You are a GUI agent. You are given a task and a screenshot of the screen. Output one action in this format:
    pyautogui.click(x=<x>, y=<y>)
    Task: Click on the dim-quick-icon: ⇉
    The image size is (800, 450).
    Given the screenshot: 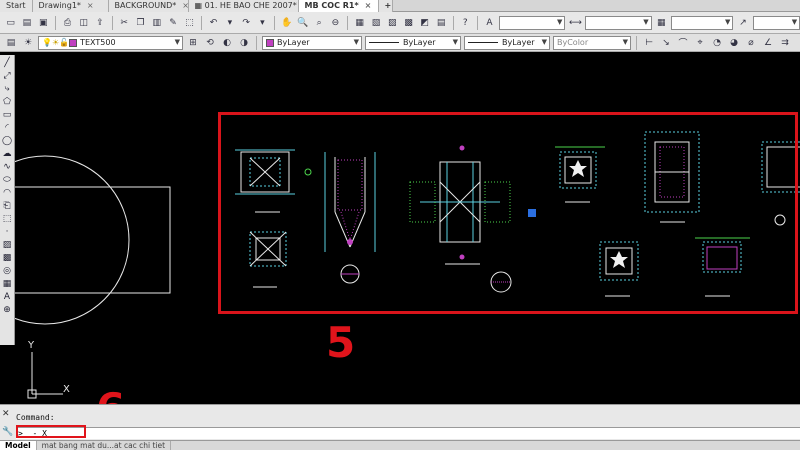 What is the action you would take?
    pyautogui.click(x=785, y=43)
    